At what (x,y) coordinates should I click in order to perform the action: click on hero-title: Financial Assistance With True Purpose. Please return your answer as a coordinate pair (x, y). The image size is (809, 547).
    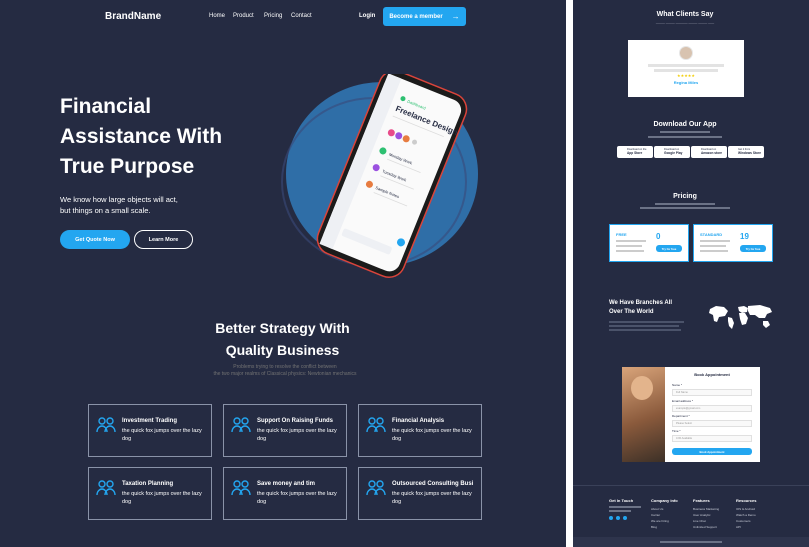
    Looking at the image, I should click on (175, 137).